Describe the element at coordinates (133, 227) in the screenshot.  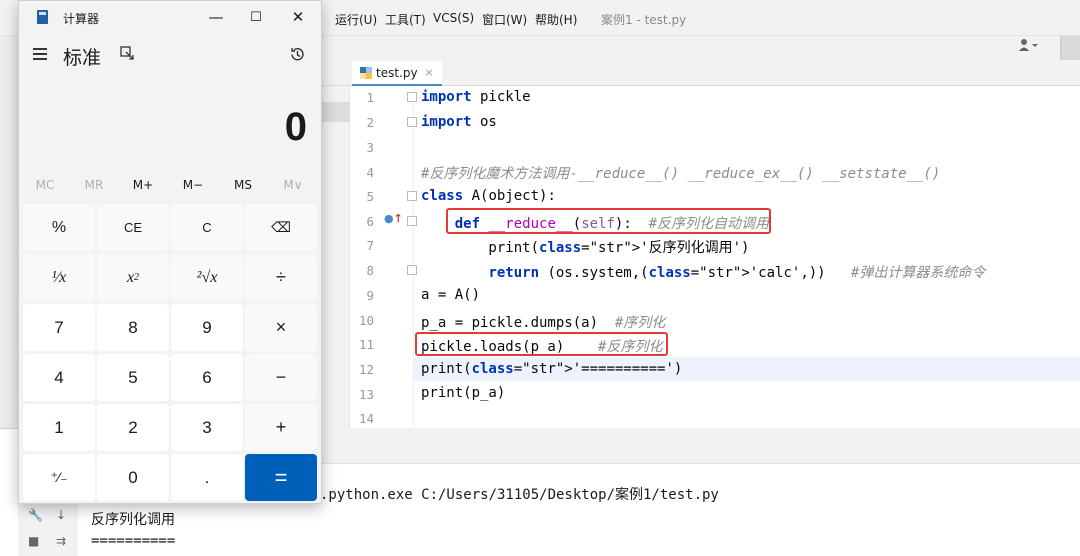
I see `clear-entry-button: CE` at that location.